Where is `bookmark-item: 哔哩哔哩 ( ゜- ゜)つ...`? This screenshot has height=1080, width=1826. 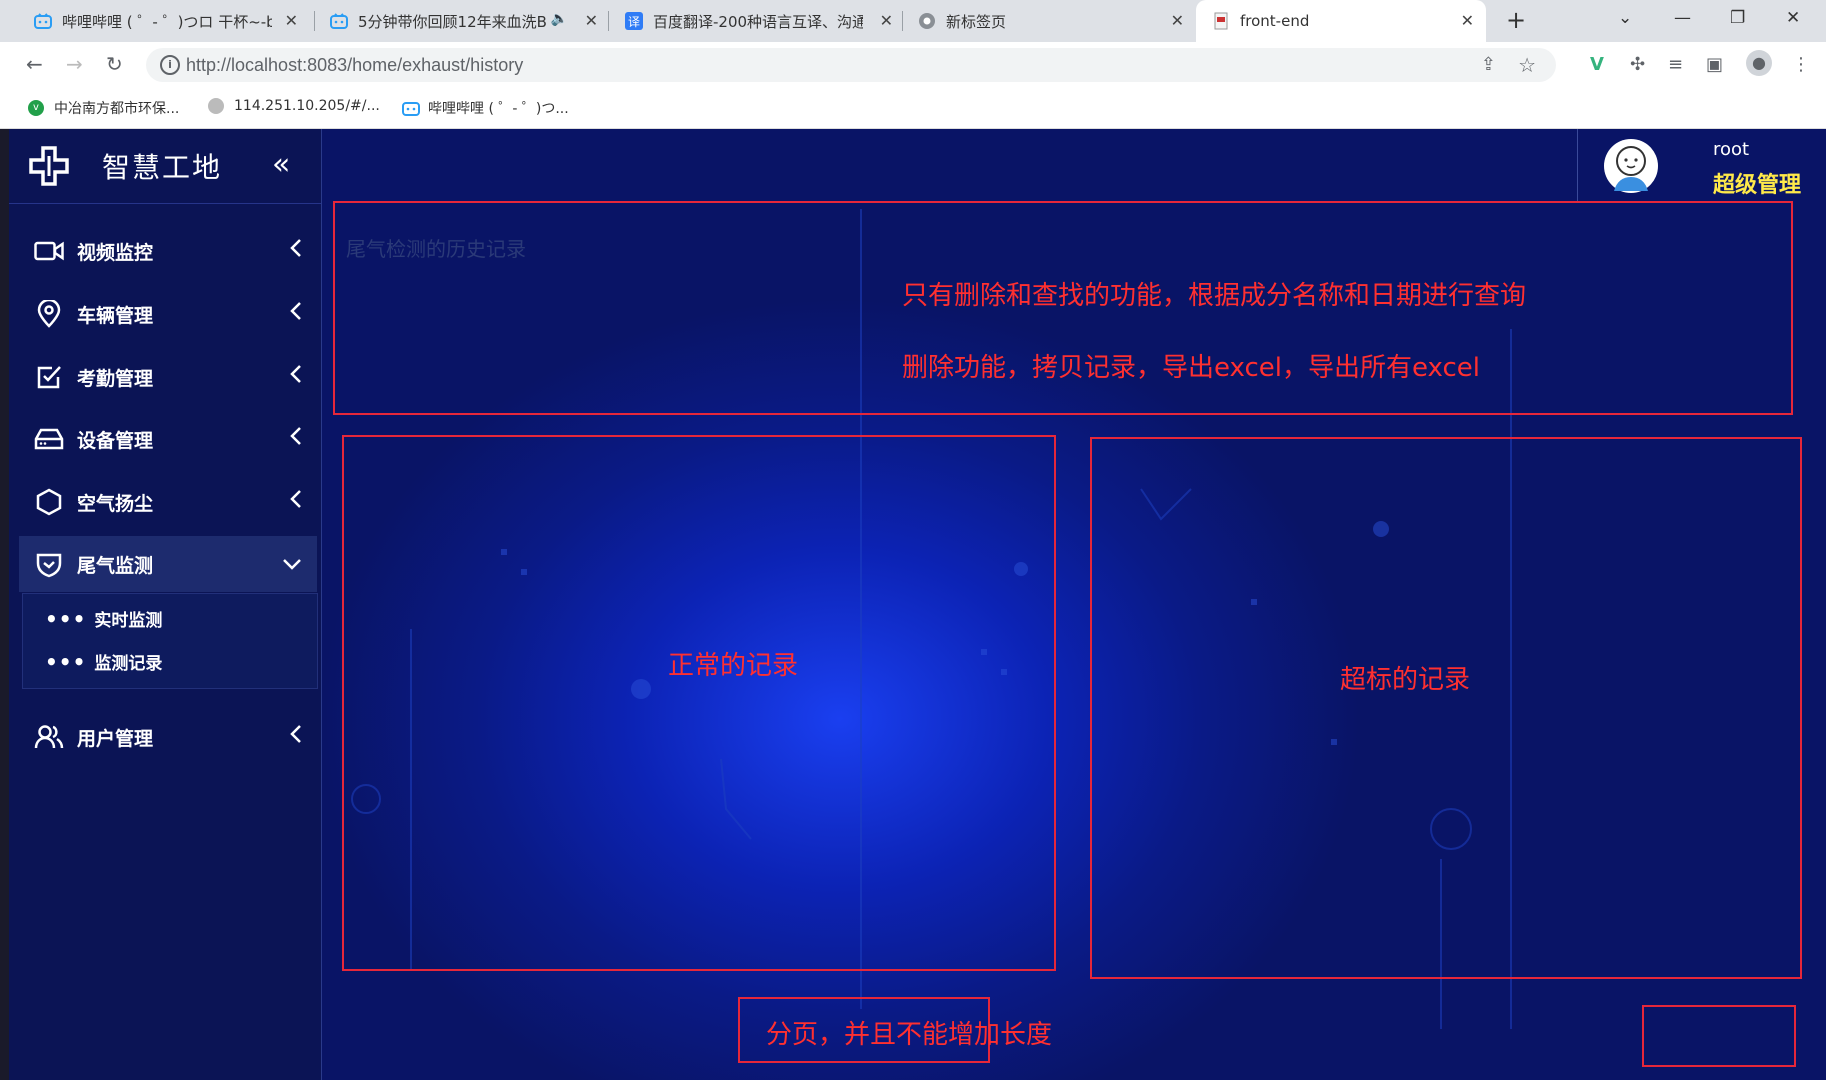
bookmark-item: 哔哩哔哩 ( ゜- ゜)つ... is located at coordinates (485, 108).